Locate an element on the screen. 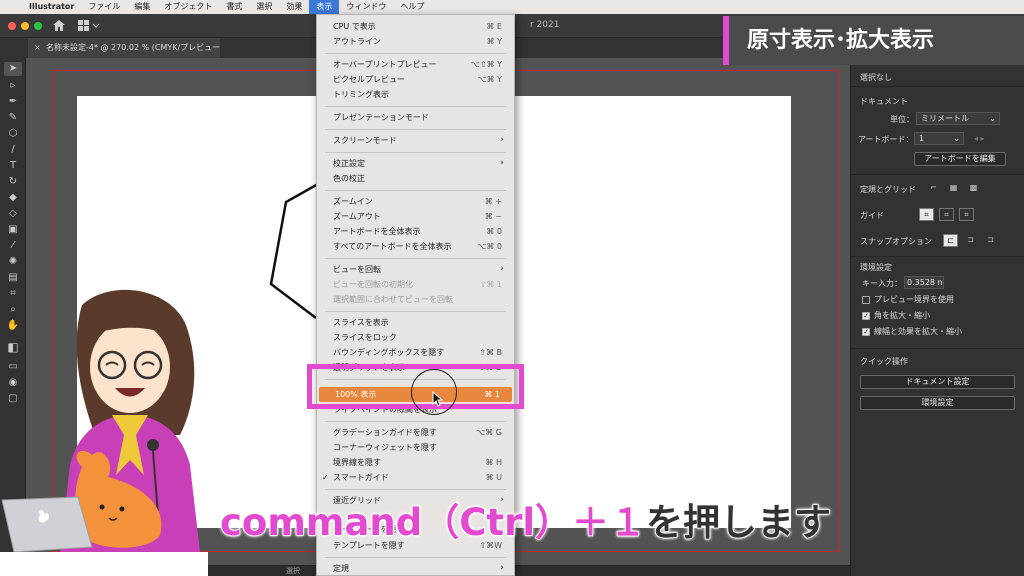  scale-strokes-checkbox: ✓ is located at coordinates (866, 332).